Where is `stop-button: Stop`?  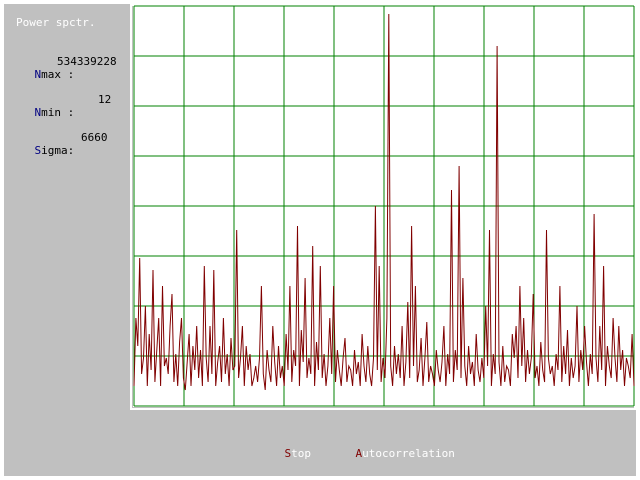 stop-button: Stop is located at coordinates (285, 453).